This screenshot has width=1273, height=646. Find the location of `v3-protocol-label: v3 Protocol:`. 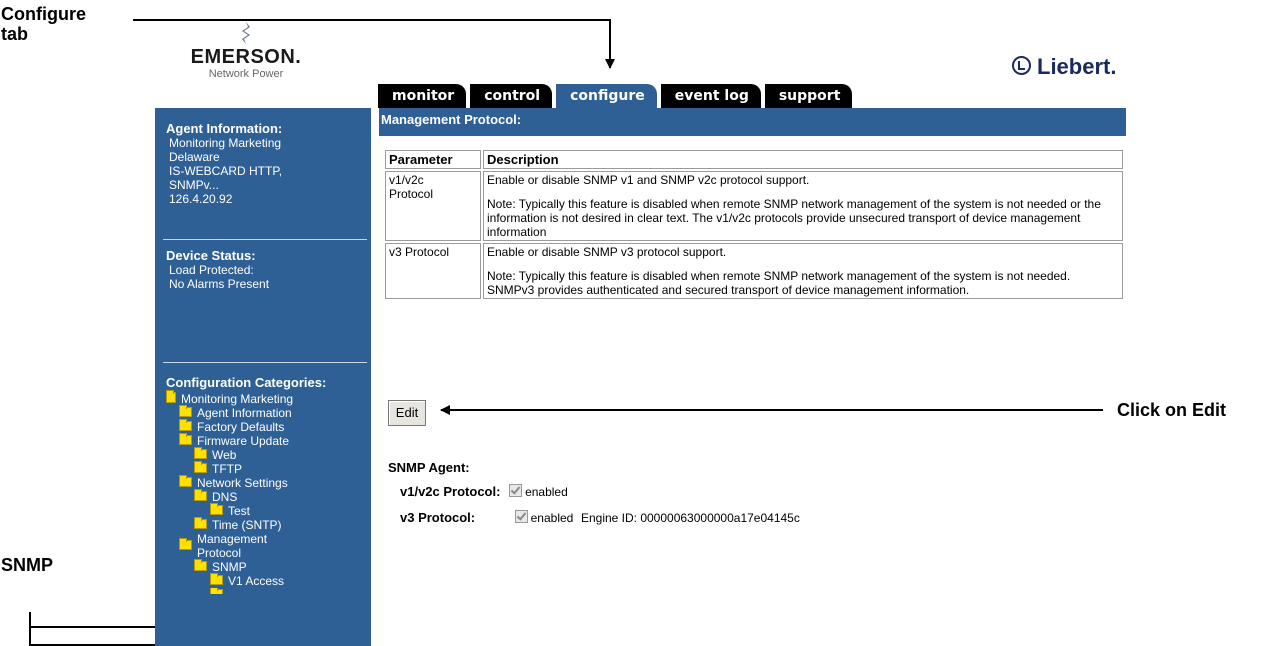

v3-protocol-label: v3 Protocol: is located at coordinates (438, 517).